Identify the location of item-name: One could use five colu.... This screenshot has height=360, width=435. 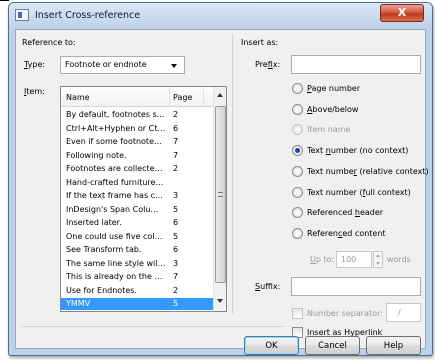
(116, 236).